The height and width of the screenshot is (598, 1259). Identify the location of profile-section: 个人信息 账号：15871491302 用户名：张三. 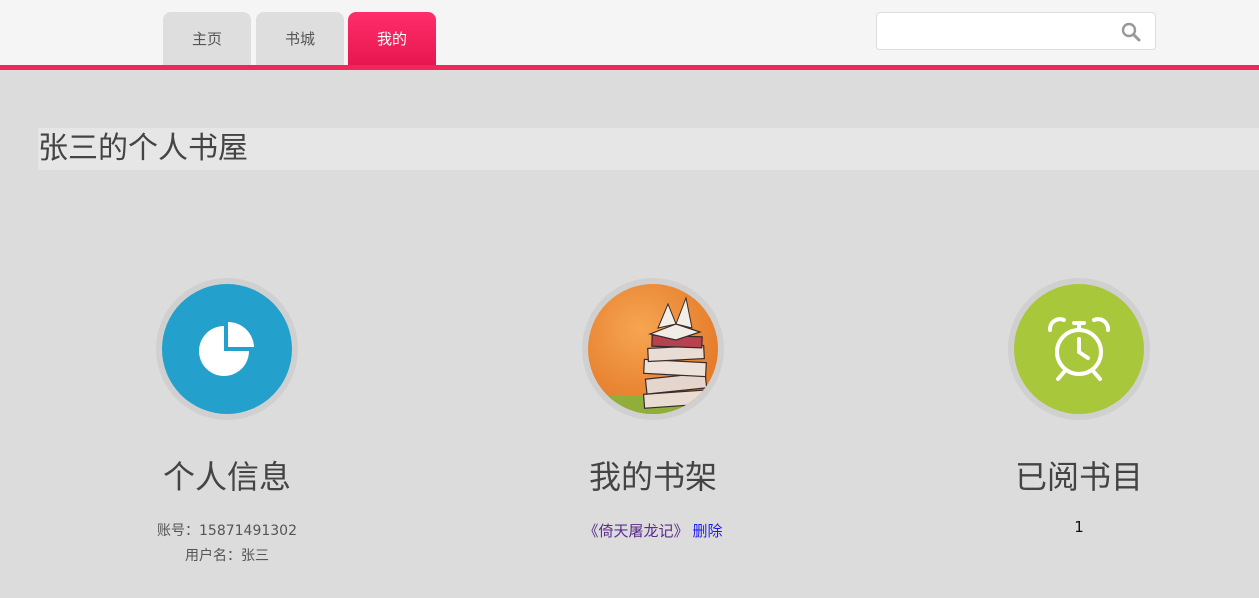
(227, 423).